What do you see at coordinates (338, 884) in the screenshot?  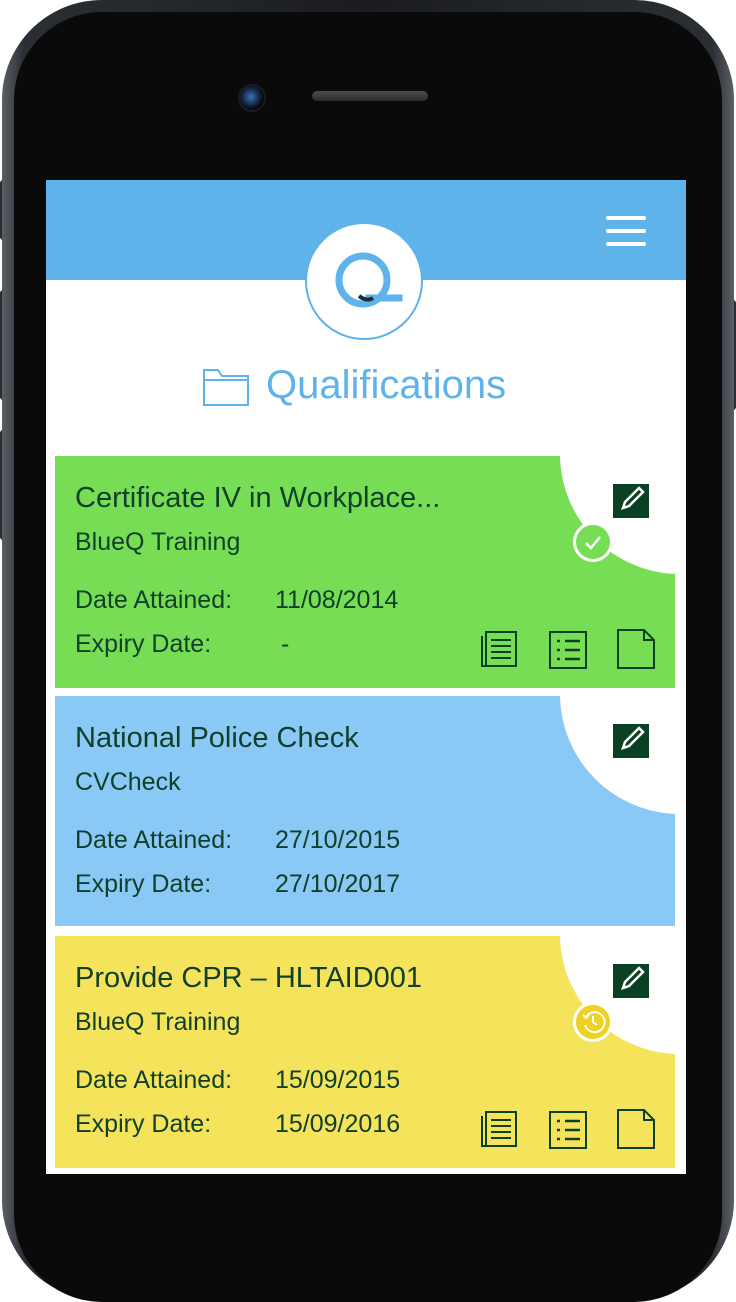 I see `expiry-date-value: 27/10/2017` at bounding box center [338, 884].